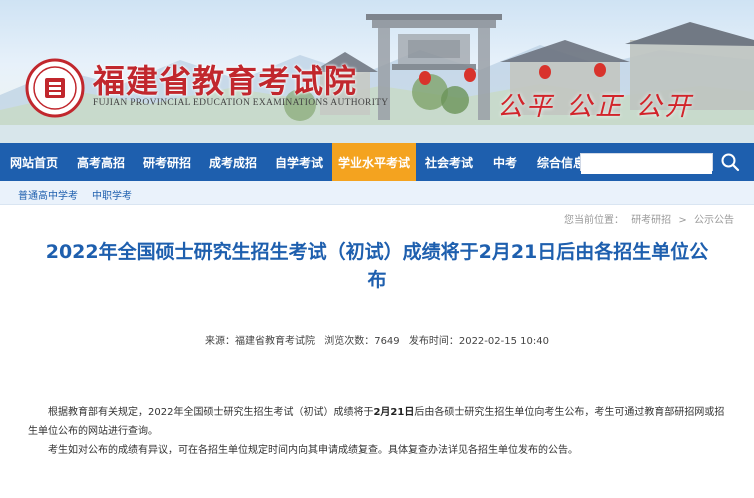  What do you see at coordinates (478, 341) in the screenshot?
I see `article-published: 发布时间：2022-02-15 10:40` at bounding box center [478, 341].